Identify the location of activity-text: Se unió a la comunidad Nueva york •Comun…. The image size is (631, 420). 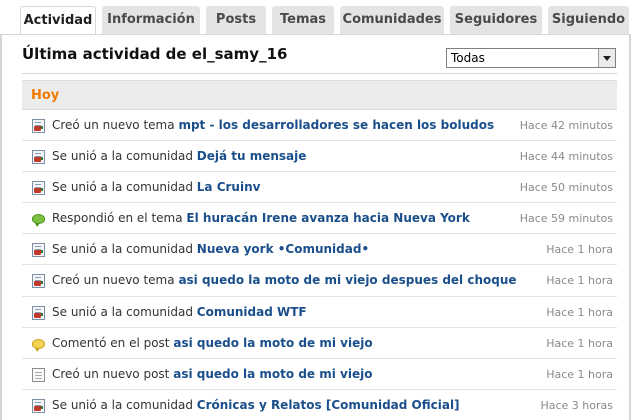
(210, 249).